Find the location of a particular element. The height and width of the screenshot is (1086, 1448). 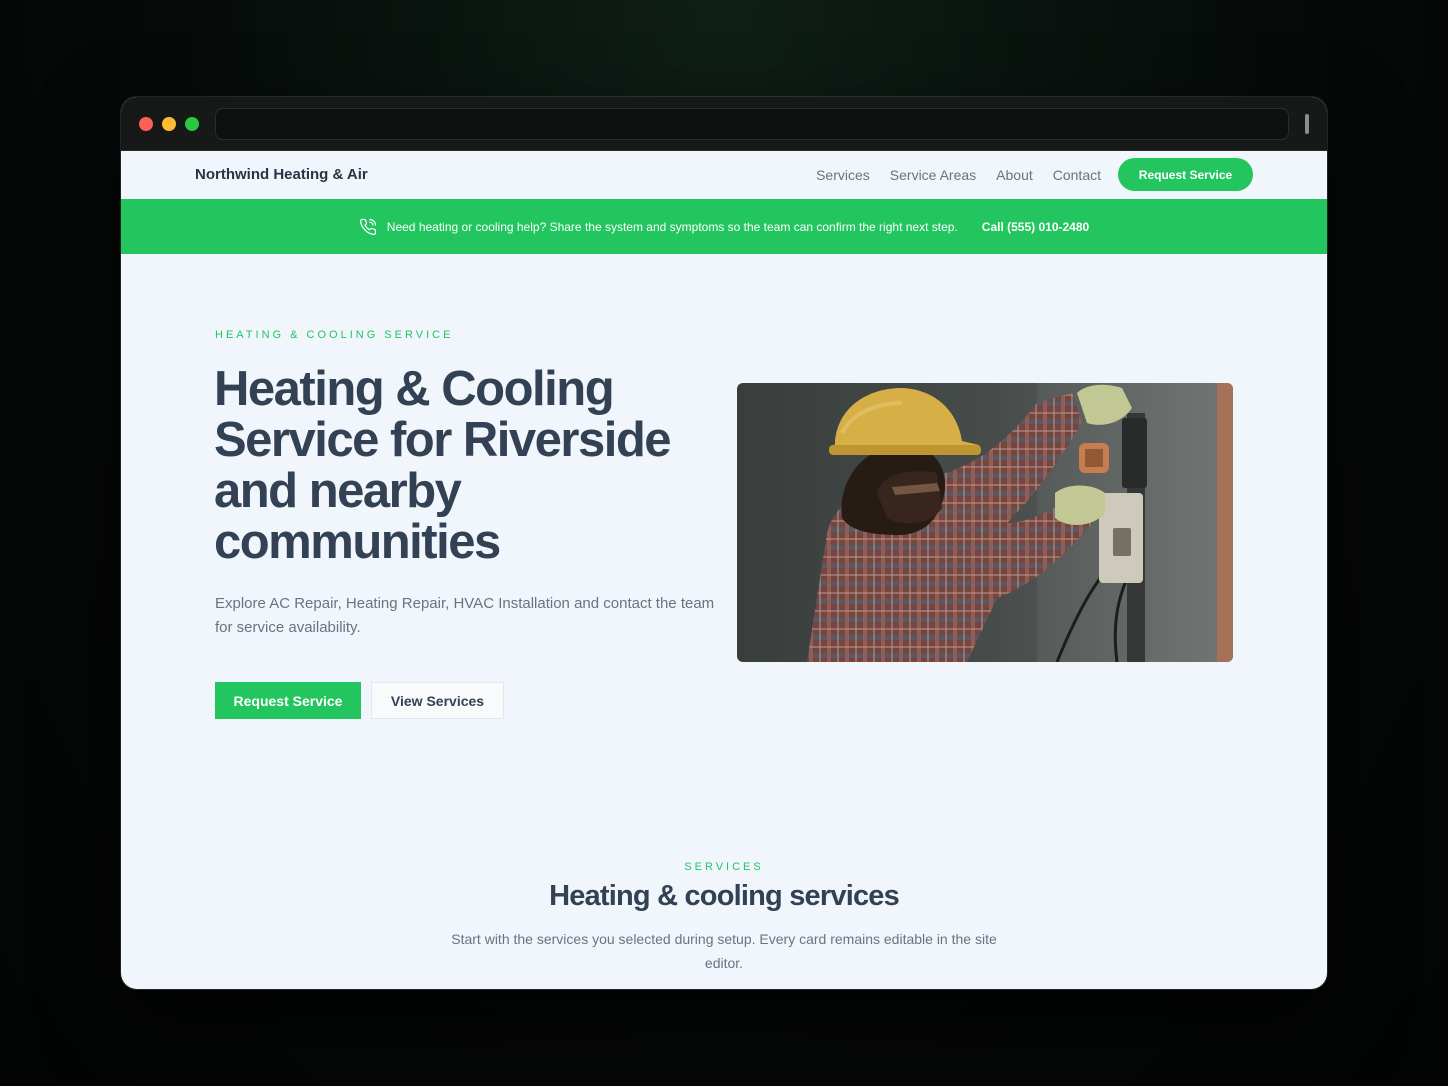

request-service-button: Request Service is located at coordinates (288, 700).